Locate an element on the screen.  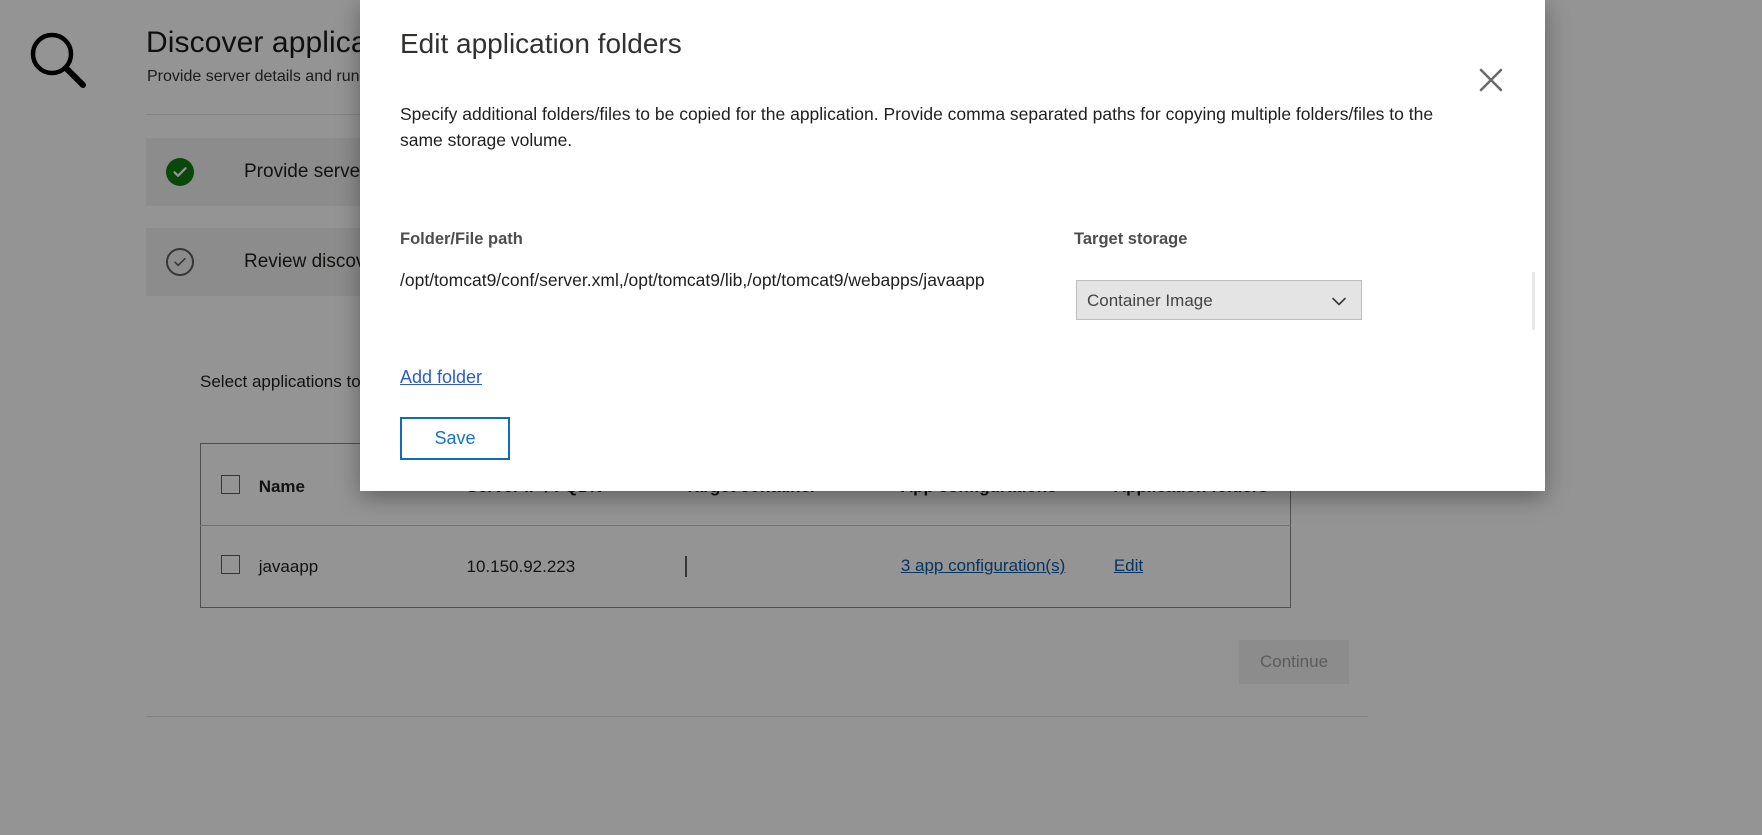
add-folder-link: Add folder is located at coordinates (441, 377).